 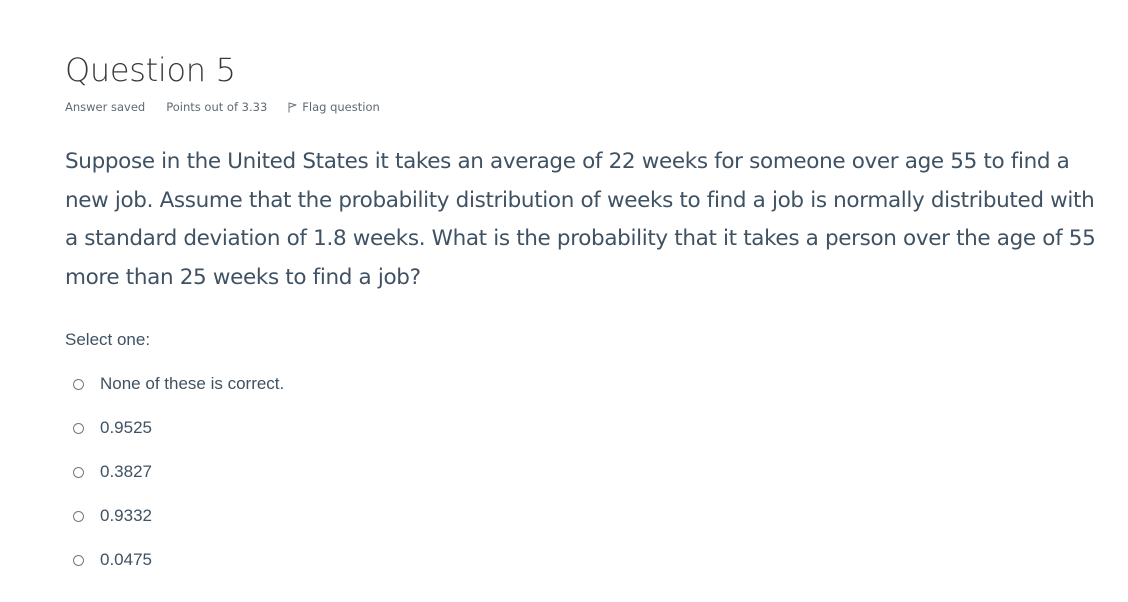 I want to click on answer-option-label: 0.3827, so click(x=126, y=472).